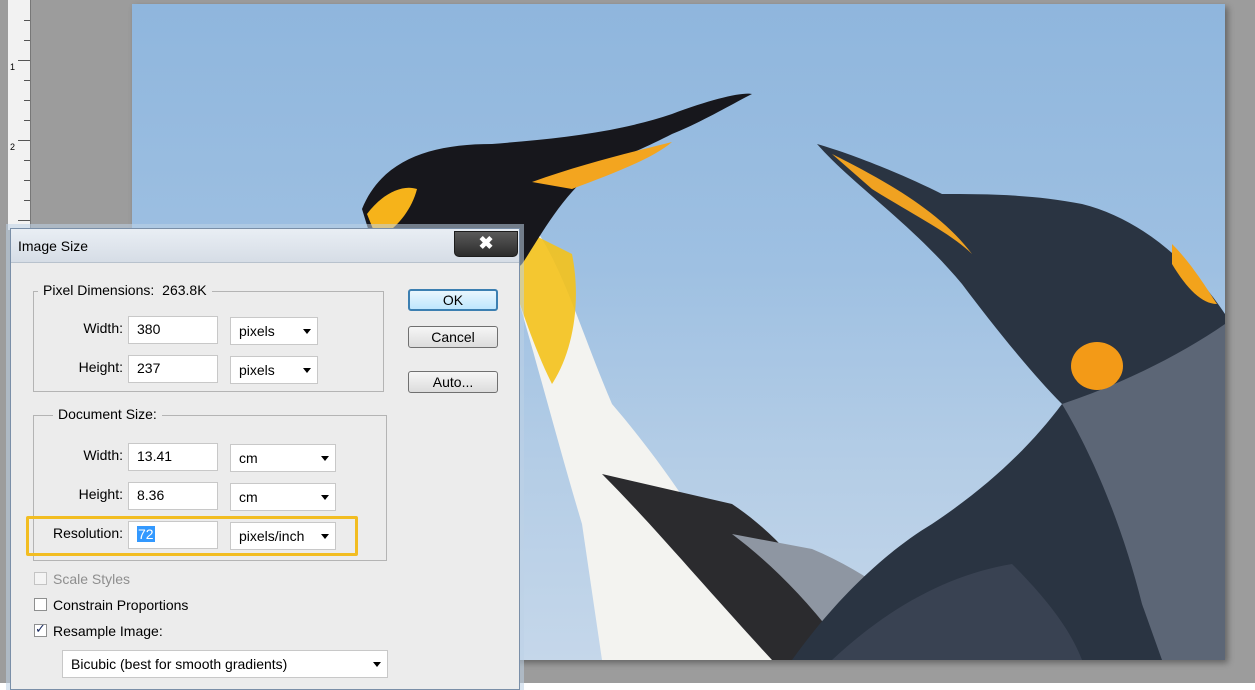  What do you see at coordinates (248, 497) in the screenshot?
I see `document-height-unit-value: cm` at bounding box center [248, 497].